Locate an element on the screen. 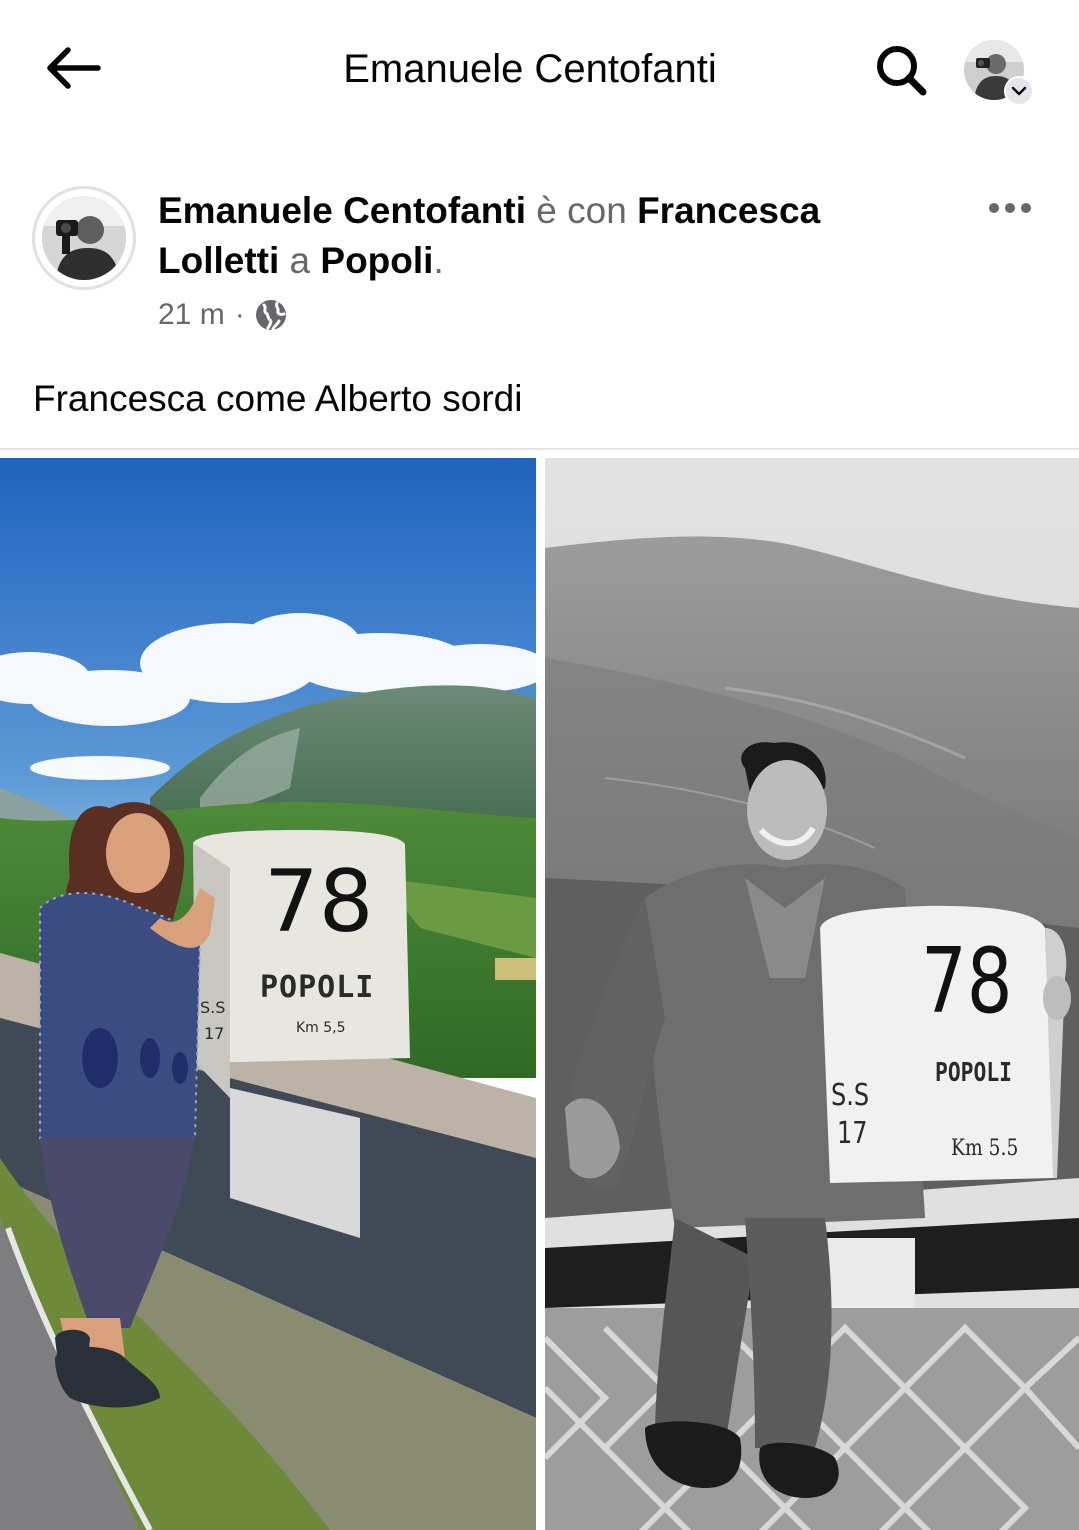 This screenshot has width=1079, height=1530. avatar is located at coordinates (84, 238).